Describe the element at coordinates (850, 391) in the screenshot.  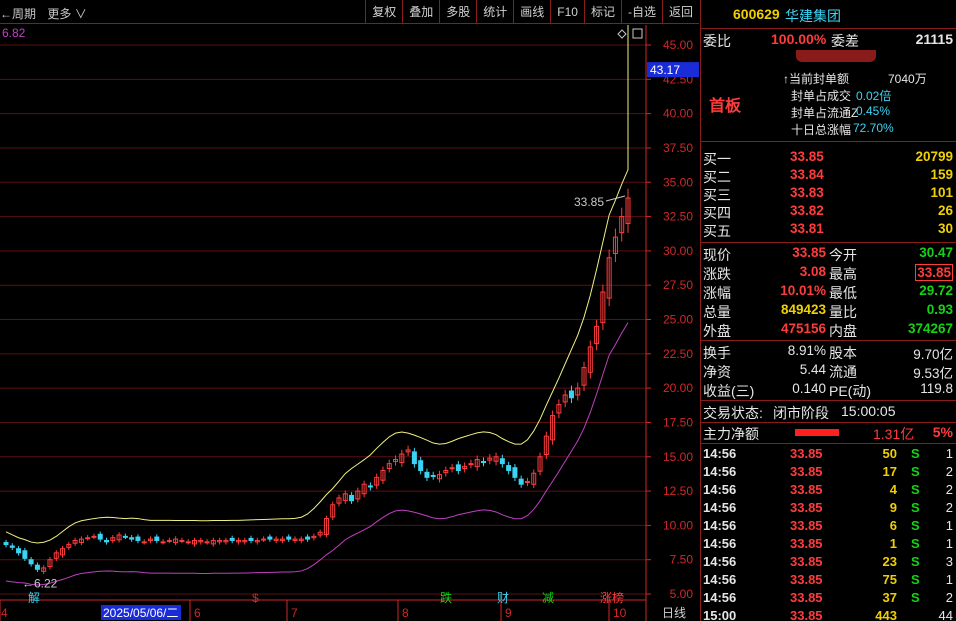
I see `fundamental-label-2: PE(动)` at that location.